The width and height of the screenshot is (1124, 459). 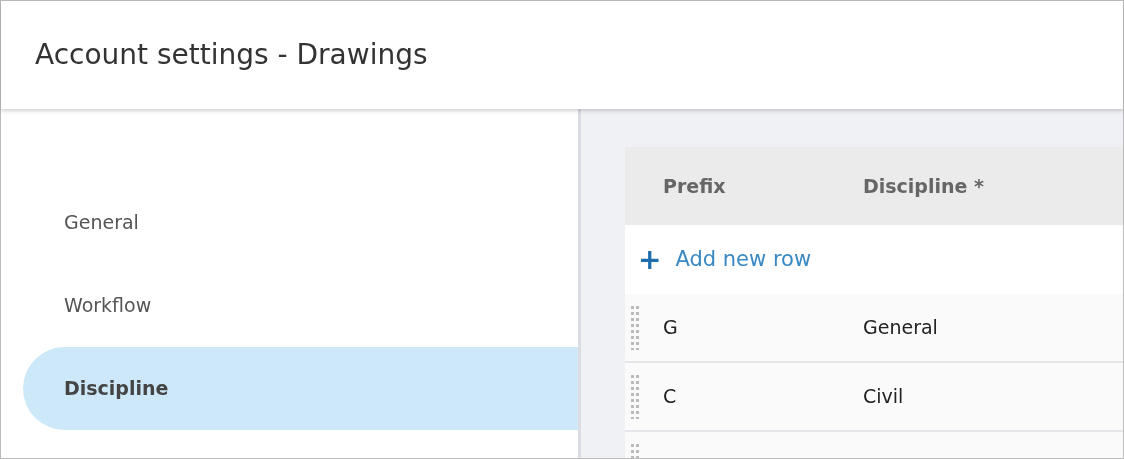 I want to click on sidebar-item: Workflow, so click(x=300, y=305).